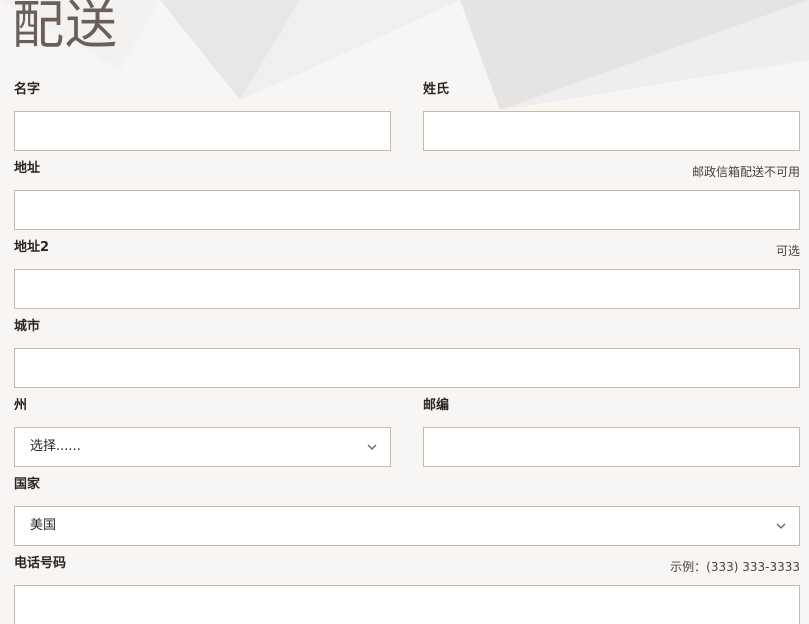  I want to click on country-label: 国家, so click(27, 484).